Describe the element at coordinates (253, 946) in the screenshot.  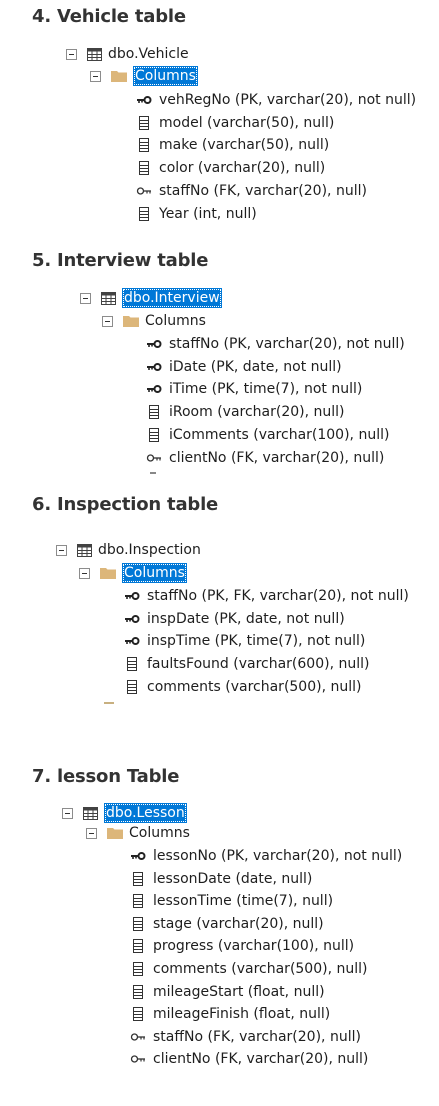
I see `column-label: progress (varchar(100), null)` at that location.